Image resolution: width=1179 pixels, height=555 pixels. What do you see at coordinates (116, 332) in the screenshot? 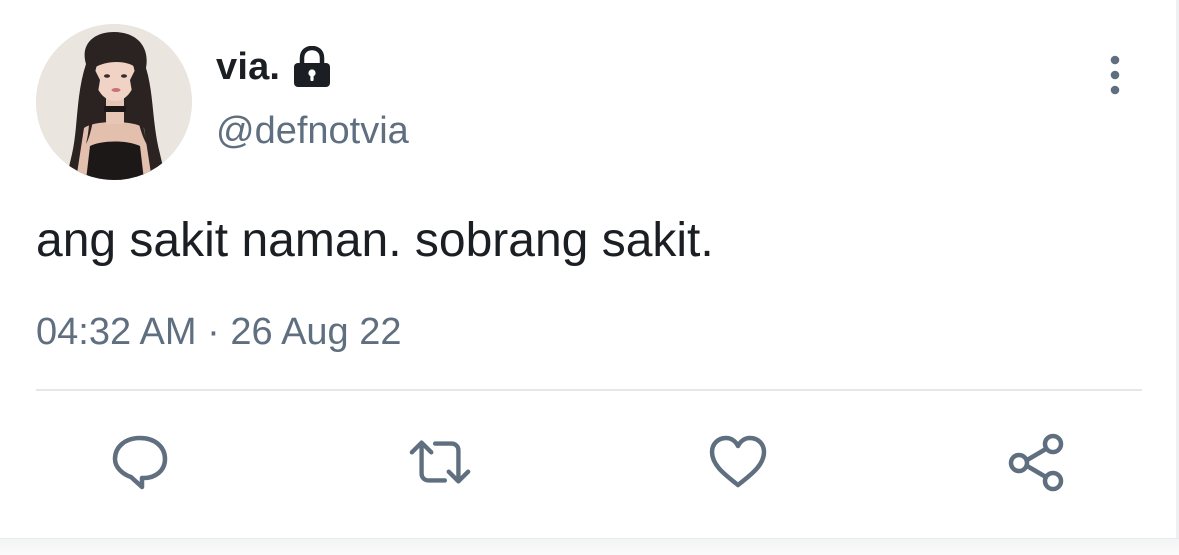
I see `tweet-time: 04:32 AM` at bounding box center [116, 332].